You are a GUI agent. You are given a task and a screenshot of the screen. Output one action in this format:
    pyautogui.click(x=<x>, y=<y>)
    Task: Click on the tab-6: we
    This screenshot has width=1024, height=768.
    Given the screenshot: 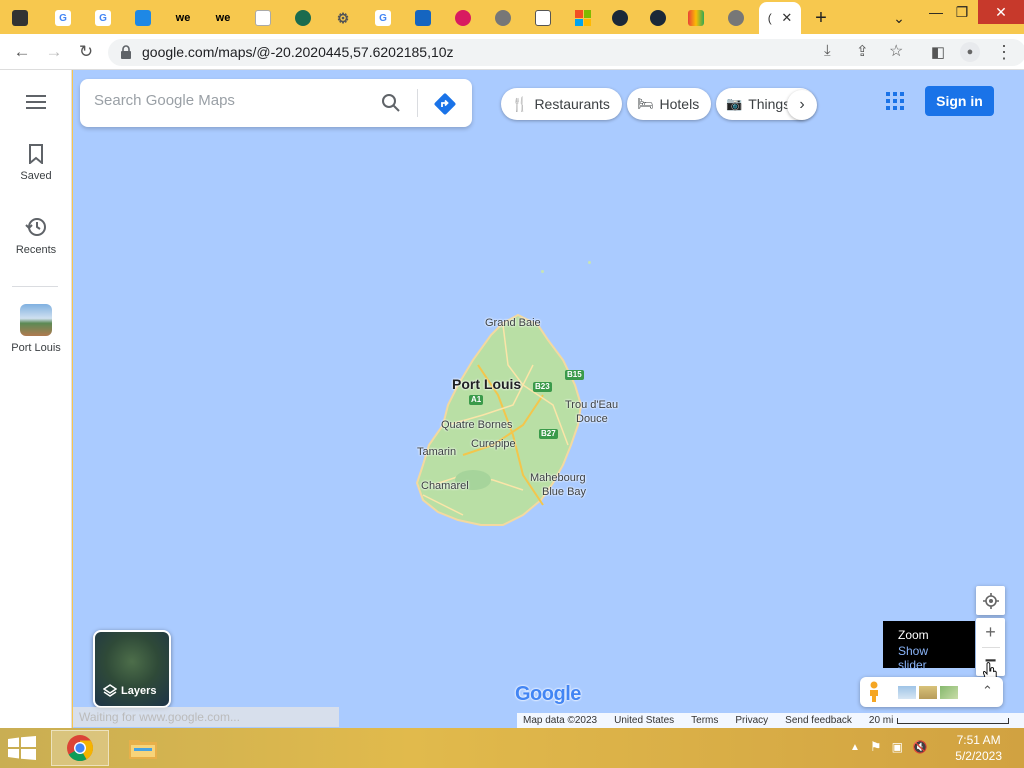 What is the action you would take?
    pyautogui.click(x=223, y=18)
    